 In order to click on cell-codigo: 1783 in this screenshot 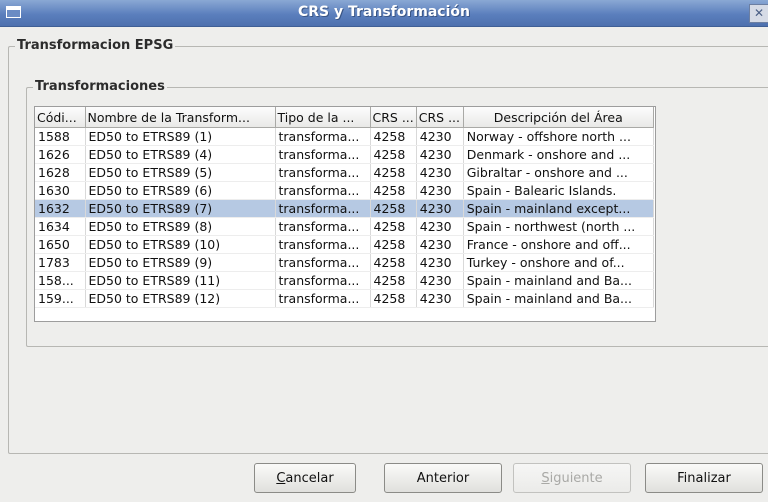, I will do `click(60, 262)`.